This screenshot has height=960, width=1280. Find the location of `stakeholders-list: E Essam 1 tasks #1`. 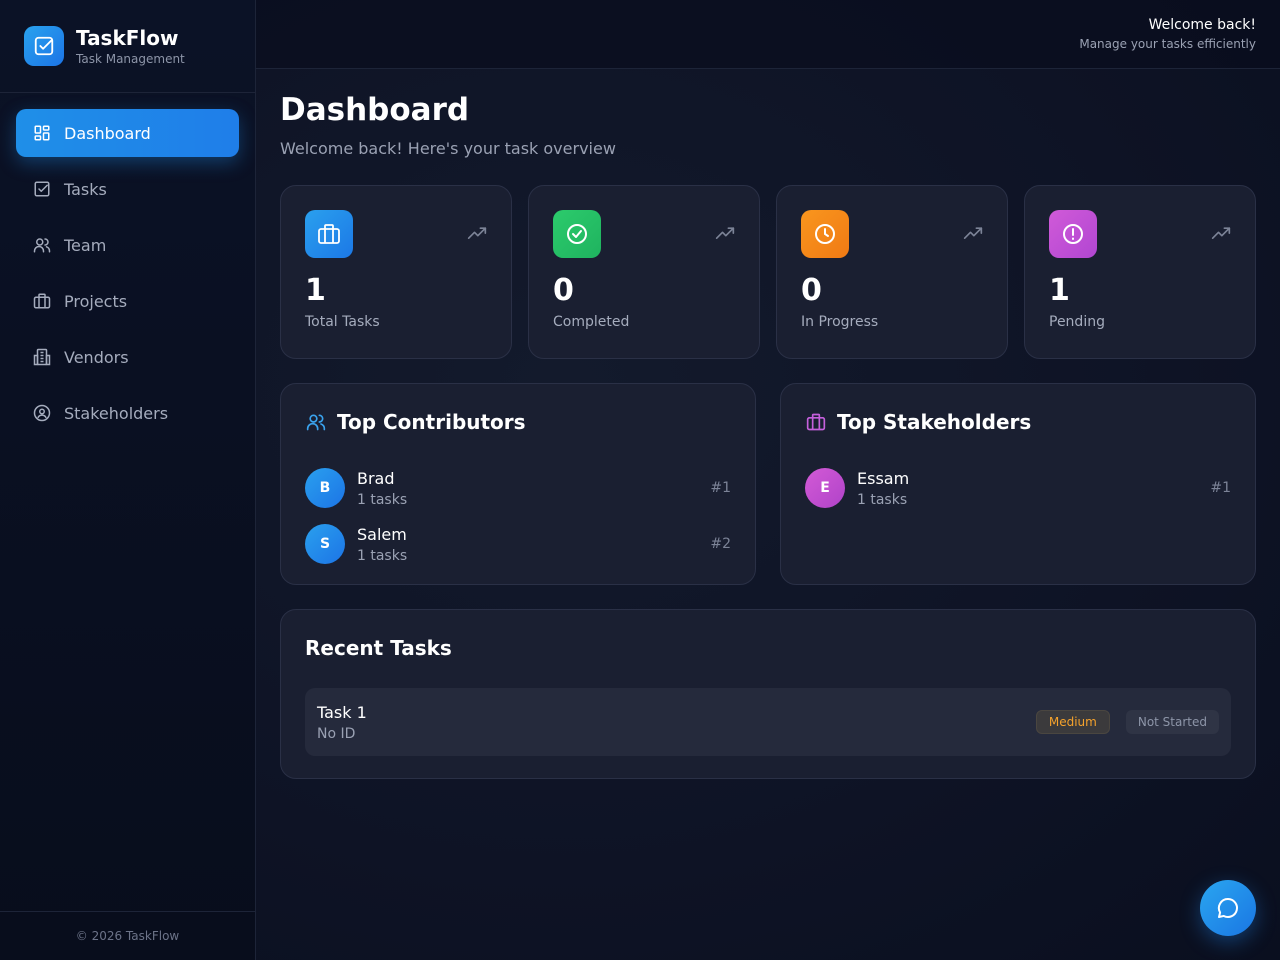

stakeholders-list: E Essam 1 tasks #1 is located at coordinates (1018, 488).